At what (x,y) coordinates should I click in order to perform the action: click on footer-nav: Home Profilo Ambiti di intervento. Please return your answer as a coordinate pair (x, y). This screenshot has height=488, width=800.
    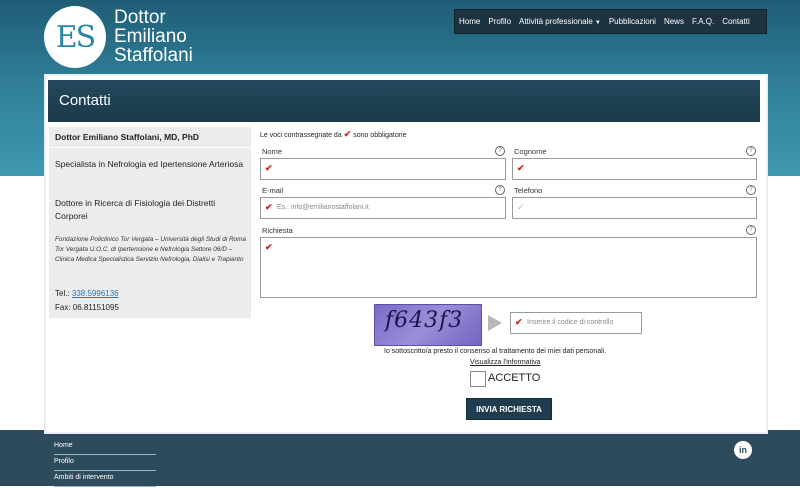
    Looking at the image, I should click on (105, 464).